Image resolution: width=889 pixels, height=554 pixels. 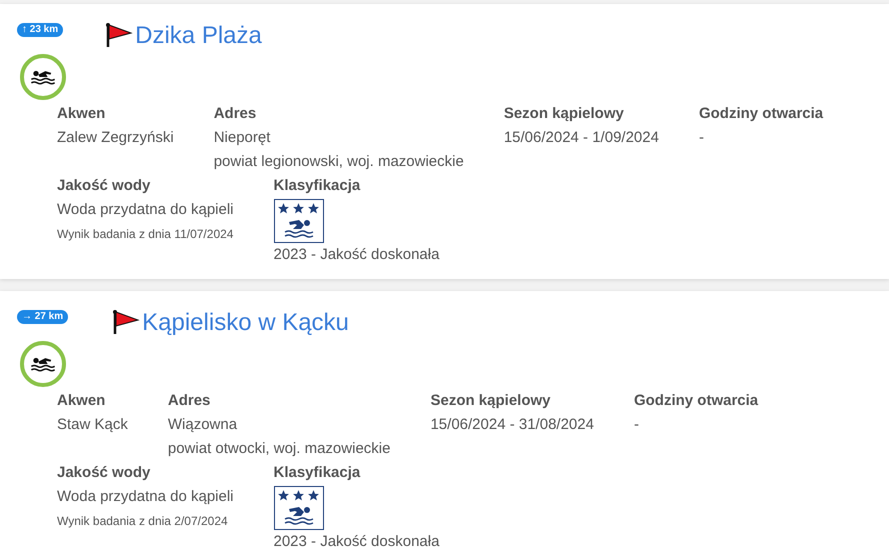 I want to click on beach-title-link: Dzika Plaża, so click(x=198, y=36).